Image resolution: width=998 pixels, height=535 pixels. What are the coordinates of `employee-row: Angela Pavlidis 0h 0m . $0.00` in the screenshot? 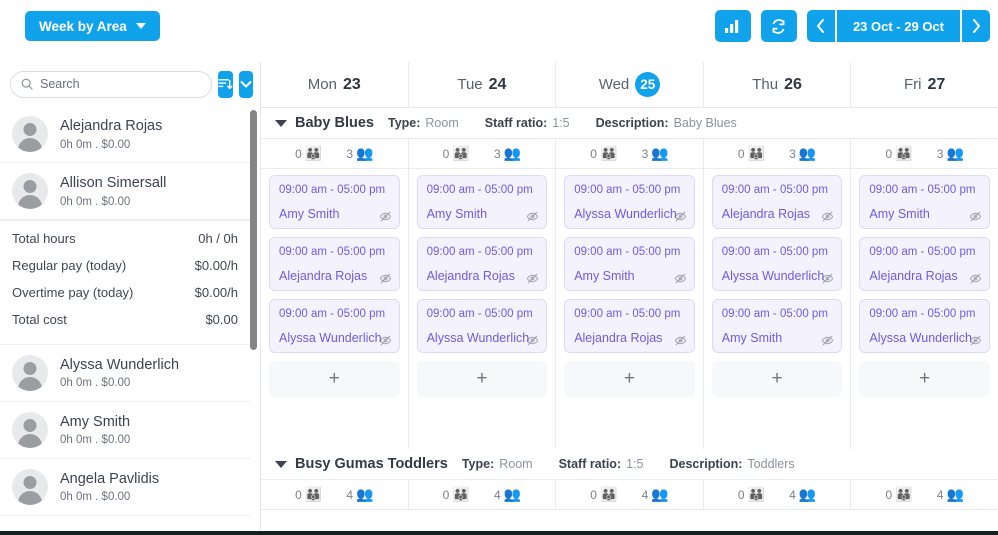 It's located at (125, 487).